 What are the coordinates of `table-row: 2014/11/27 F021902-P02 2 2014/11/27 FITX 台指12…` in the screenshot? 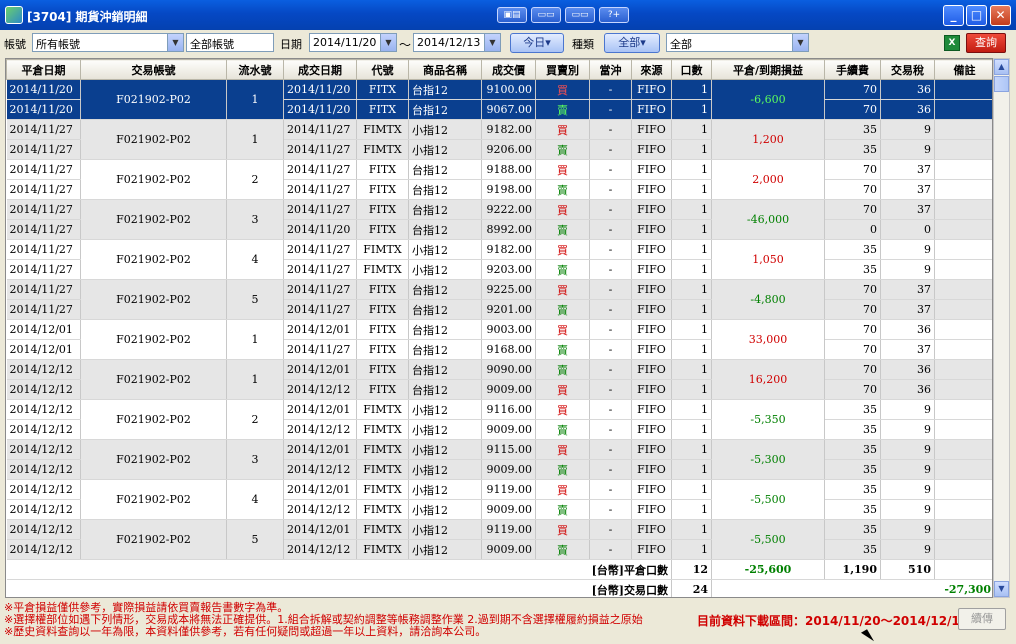 It's located at (499, 179).